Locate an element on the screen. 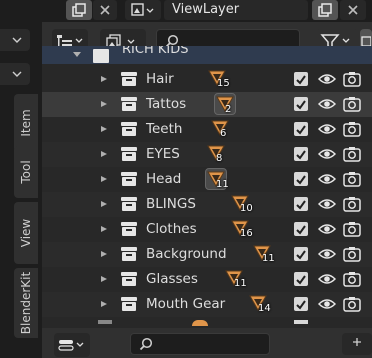 This screenshot has width=372, height=358. properties-editor-dropdown is located at coordinates (72, 345).